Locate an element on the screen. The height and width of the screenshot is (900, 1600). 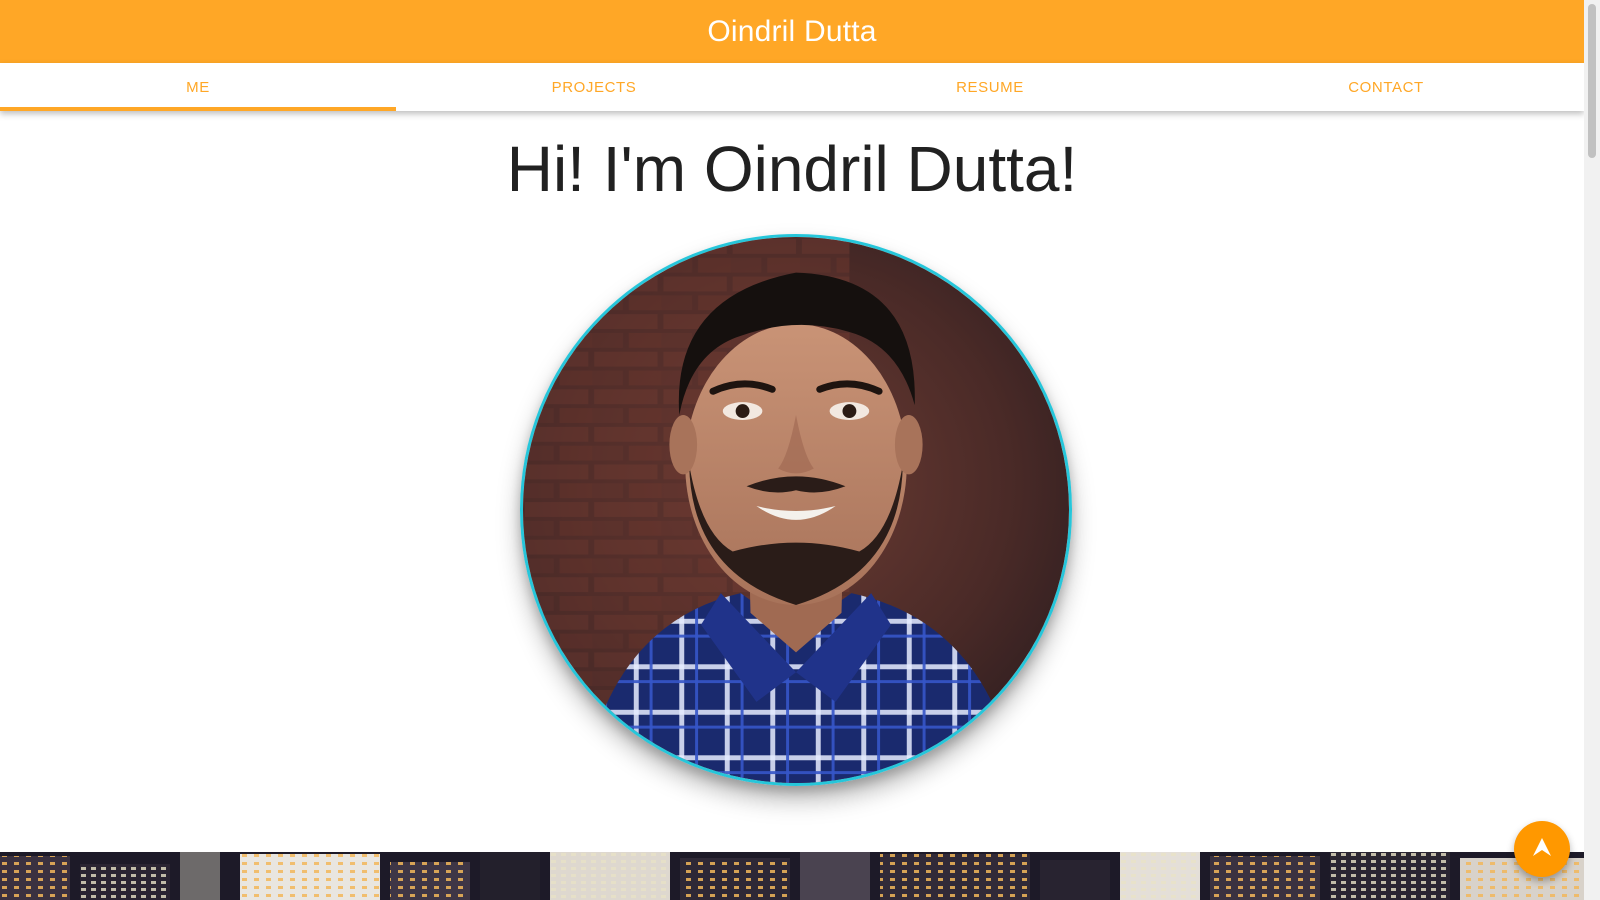
tab-resume: RESUME is located at coordinates (990, 87).